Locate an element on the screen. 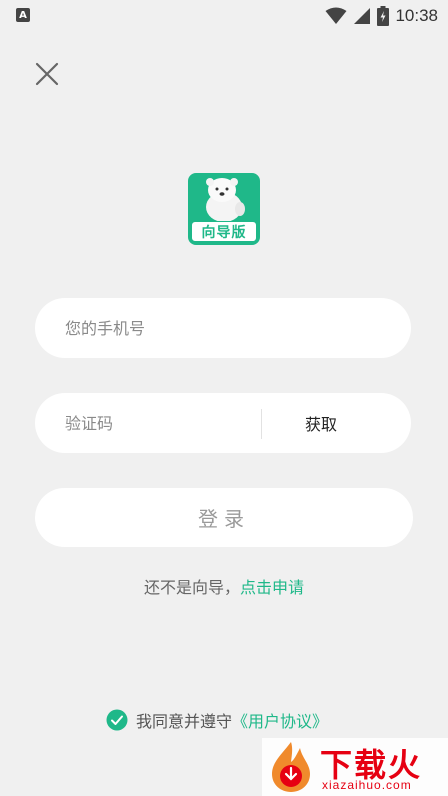 This screenshot has height=796, width=448. phone-field is located at coordinates (223, 328).